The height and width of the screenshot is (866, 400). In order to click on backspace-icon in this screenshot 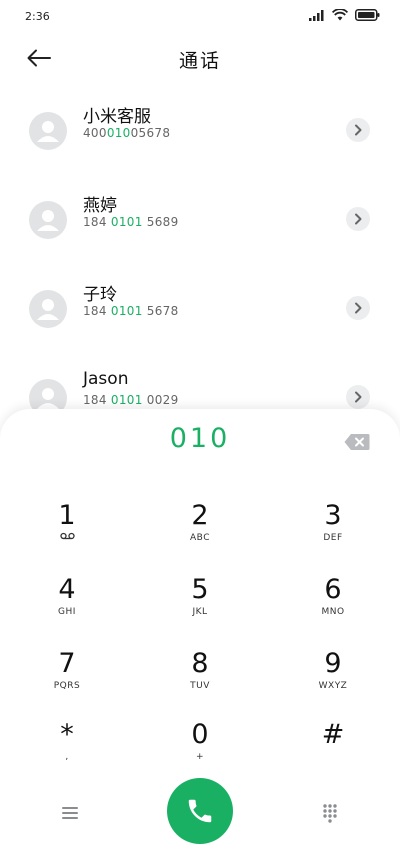, I will do `click(357, 442)`.